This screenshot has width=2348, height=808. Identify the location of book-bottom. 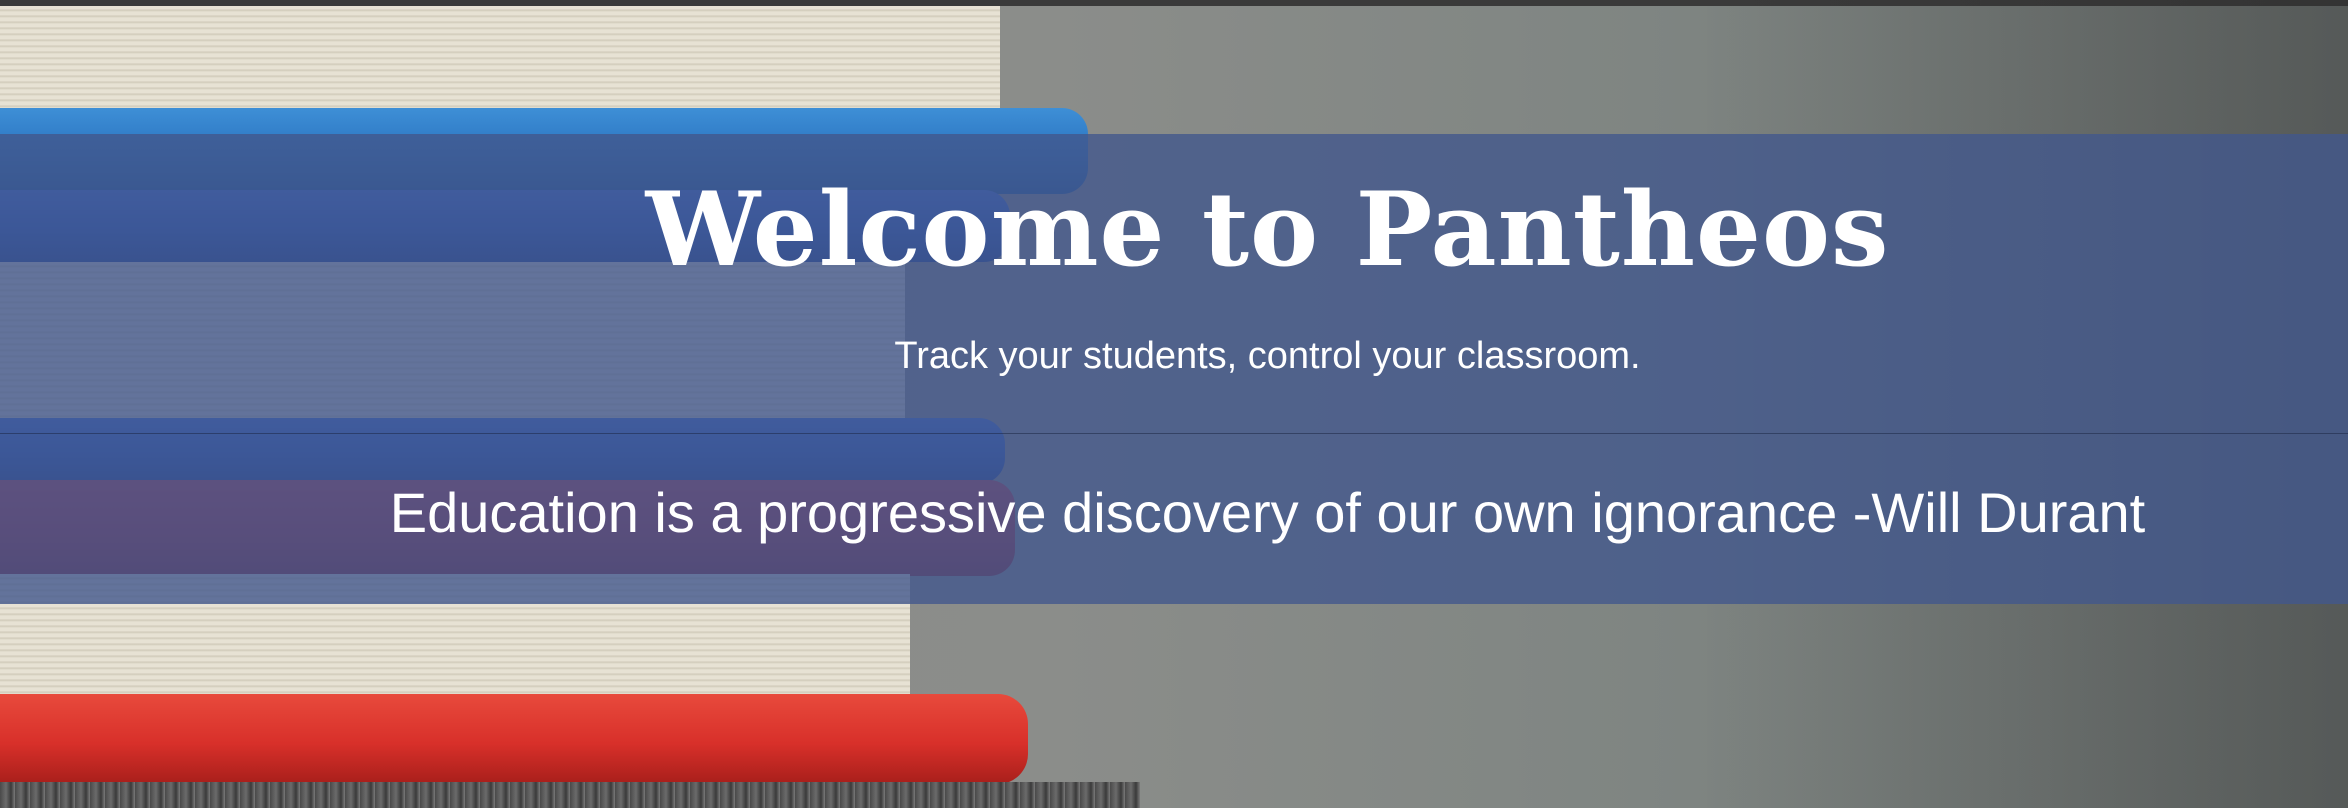
(570, 795).